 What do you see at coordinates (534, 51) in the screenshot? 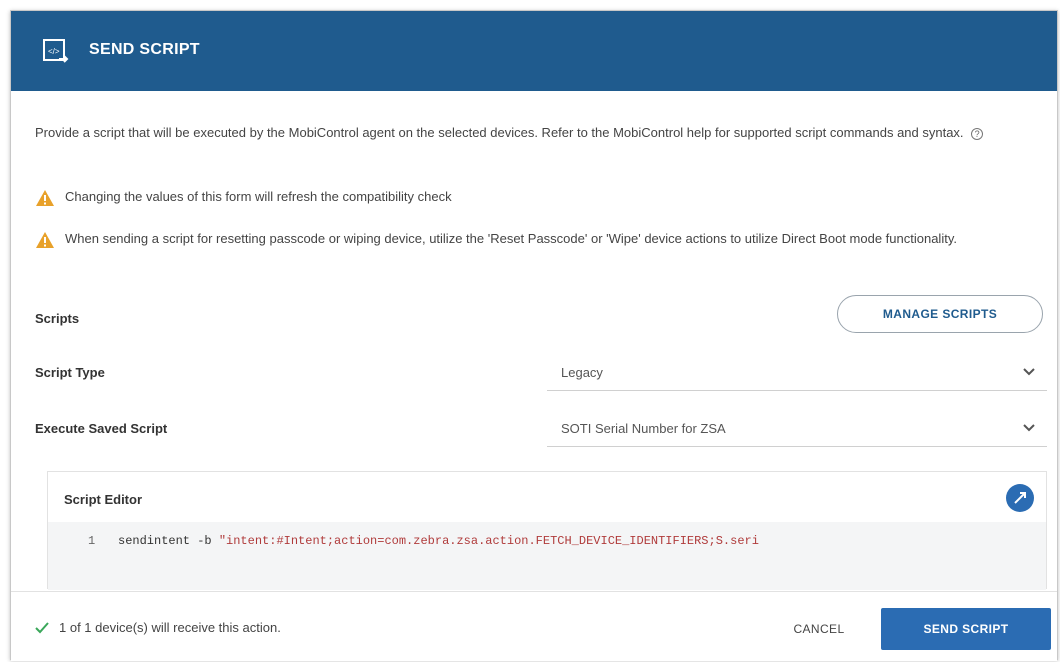
I see `dialog-header: </> SEND SCRIPT` at bounding box center [534, 51].